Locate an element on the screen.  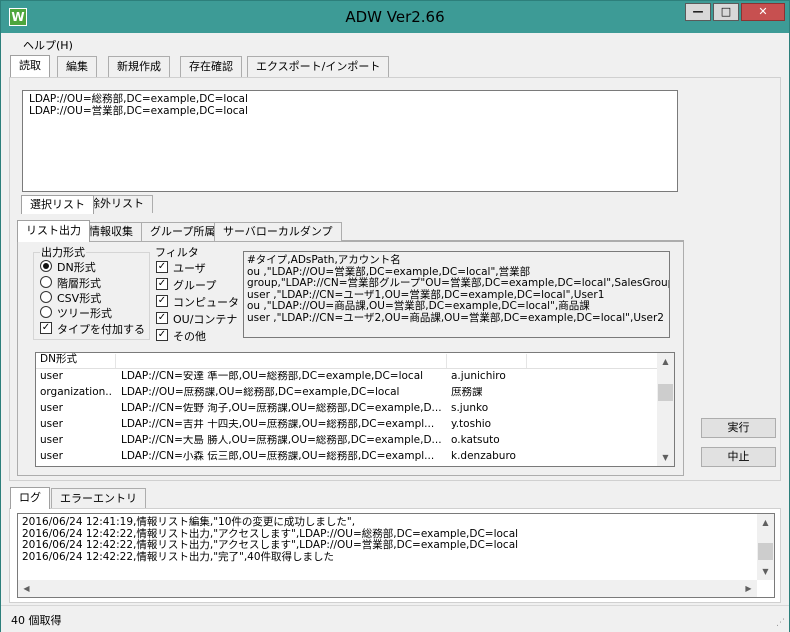
tab-error-entries: エラーエントリ is located at coordinates (98, 498).